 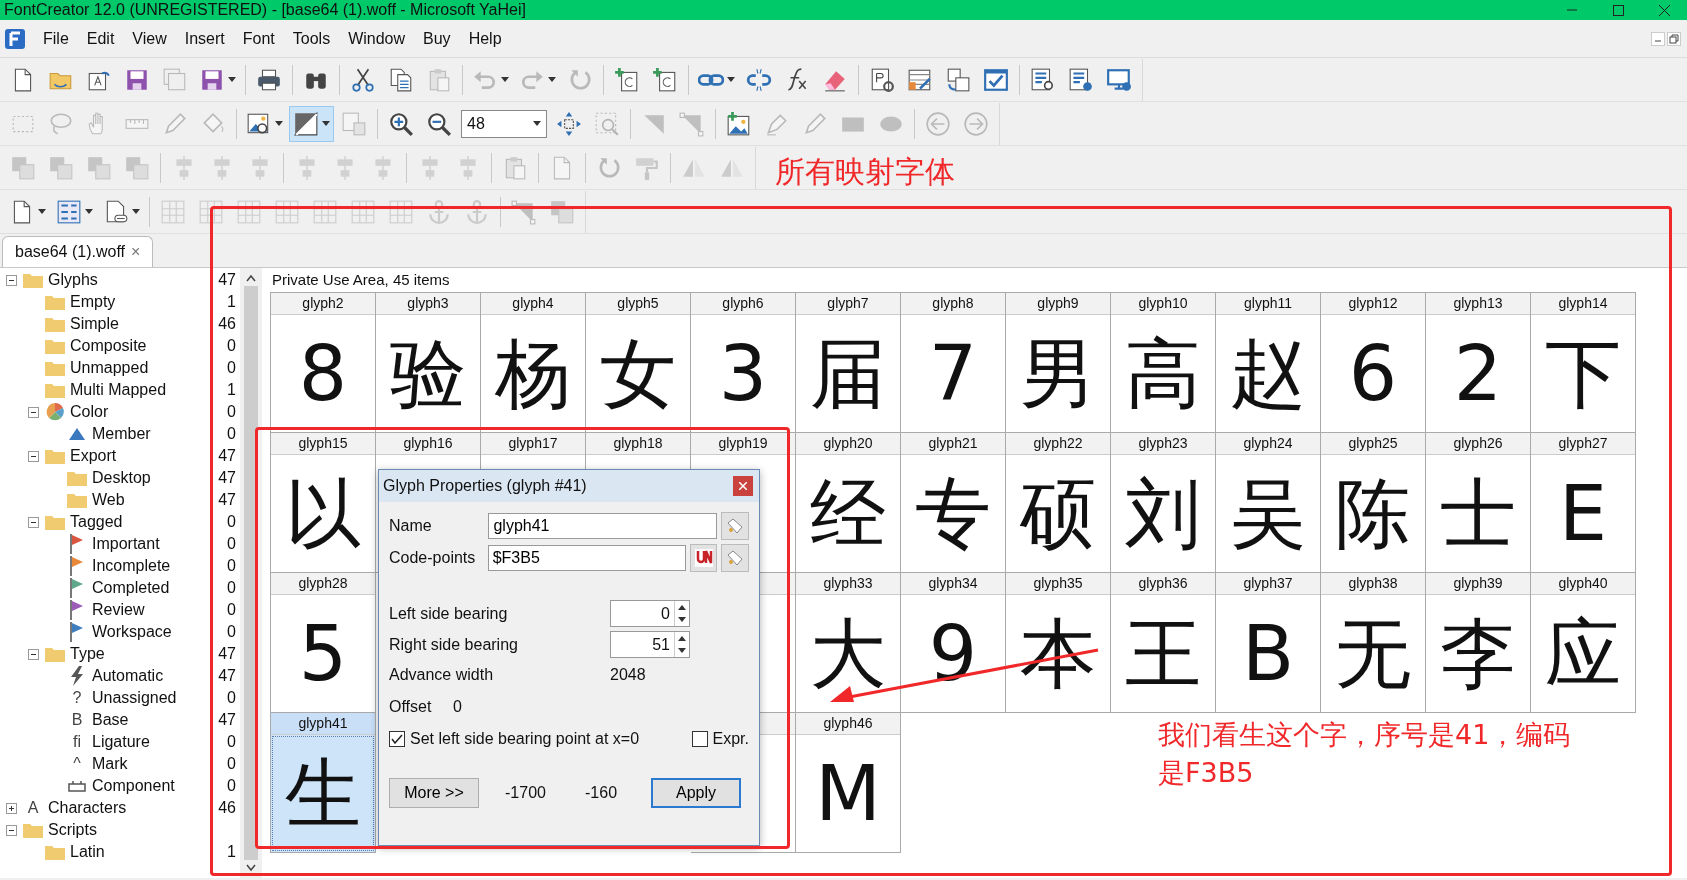 What do you see at coordinates (1478, 513) in the screenshot?
I see `glyph-preview: 士` at bounding box center [1478, 513].